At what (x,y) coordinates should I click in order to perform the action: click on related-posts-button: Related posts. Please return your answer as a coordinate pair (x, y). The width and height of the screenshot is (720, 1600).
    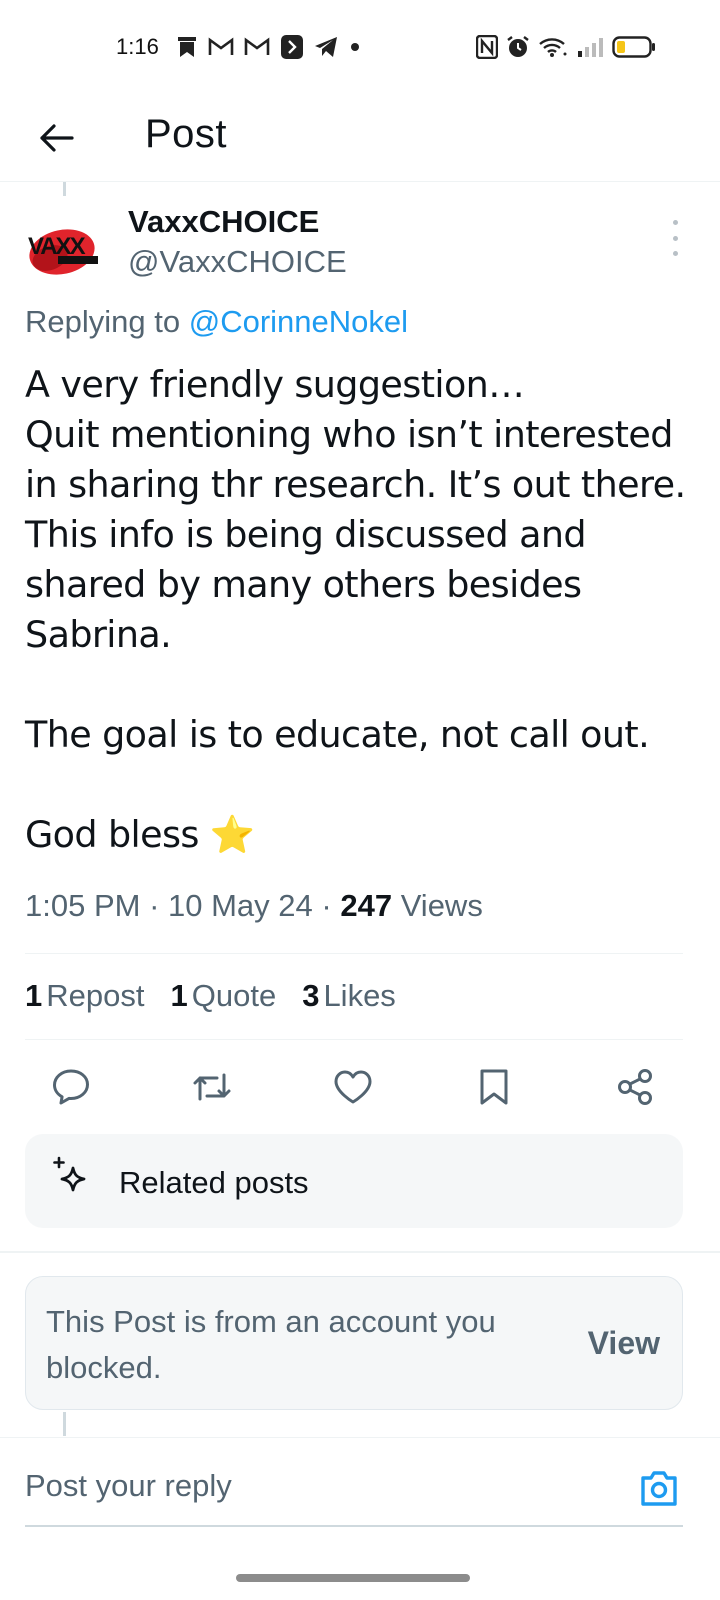
    Looking at the image, I should click on (354, 1181).